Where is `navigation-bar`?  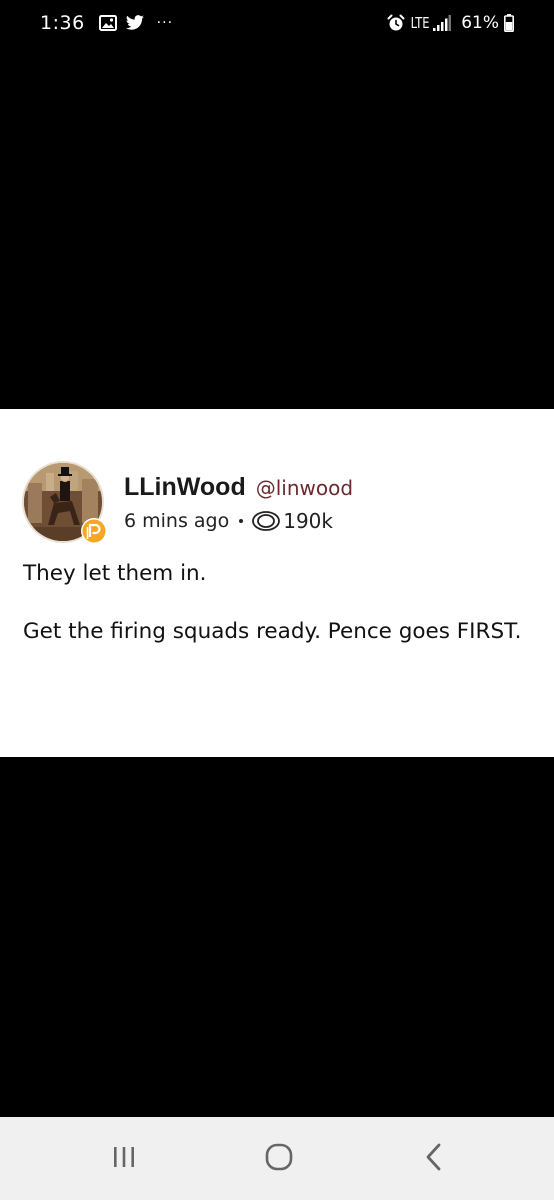 navigation-bar is located at coordinates (277, 1158).